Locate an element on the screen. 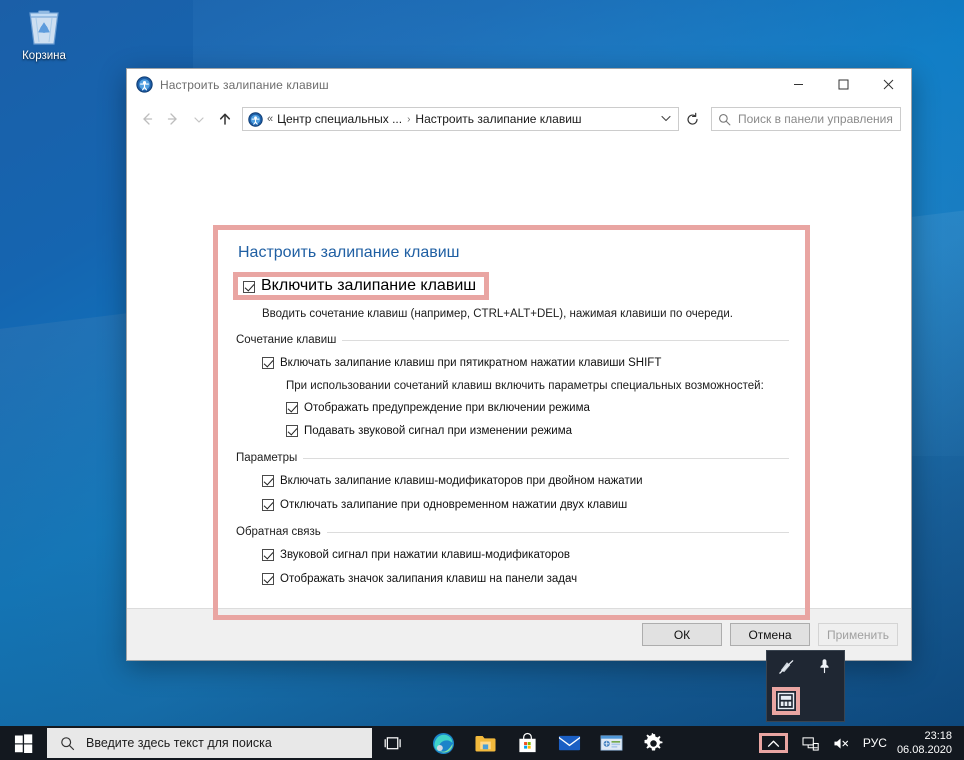 This screenshot has width=964, height=760. control-panel-icon is located at coordinates (611, 743).